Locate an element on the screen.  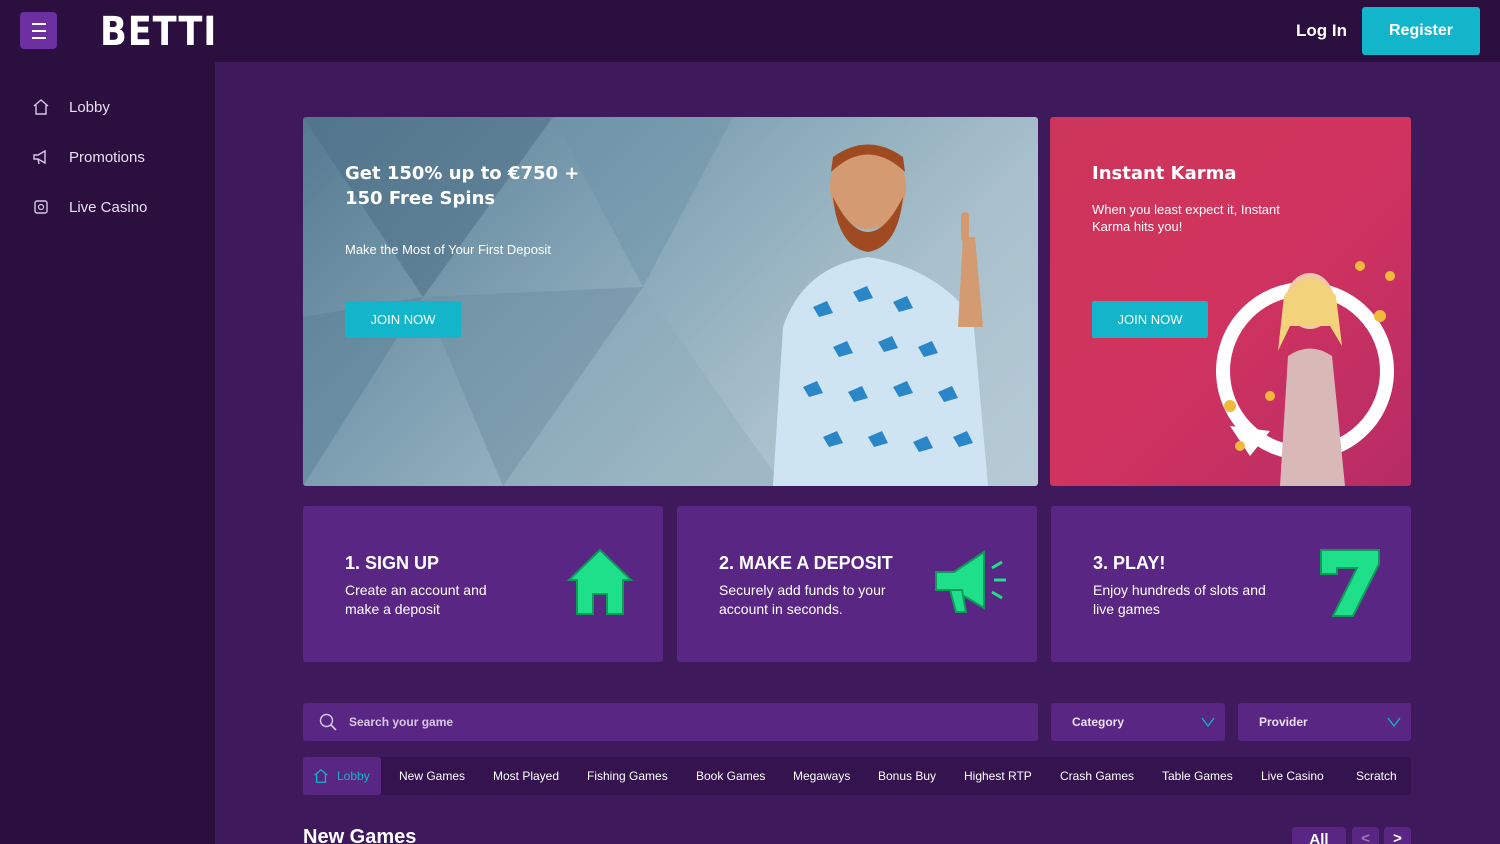
search-input is located at coordinates (649, 722).